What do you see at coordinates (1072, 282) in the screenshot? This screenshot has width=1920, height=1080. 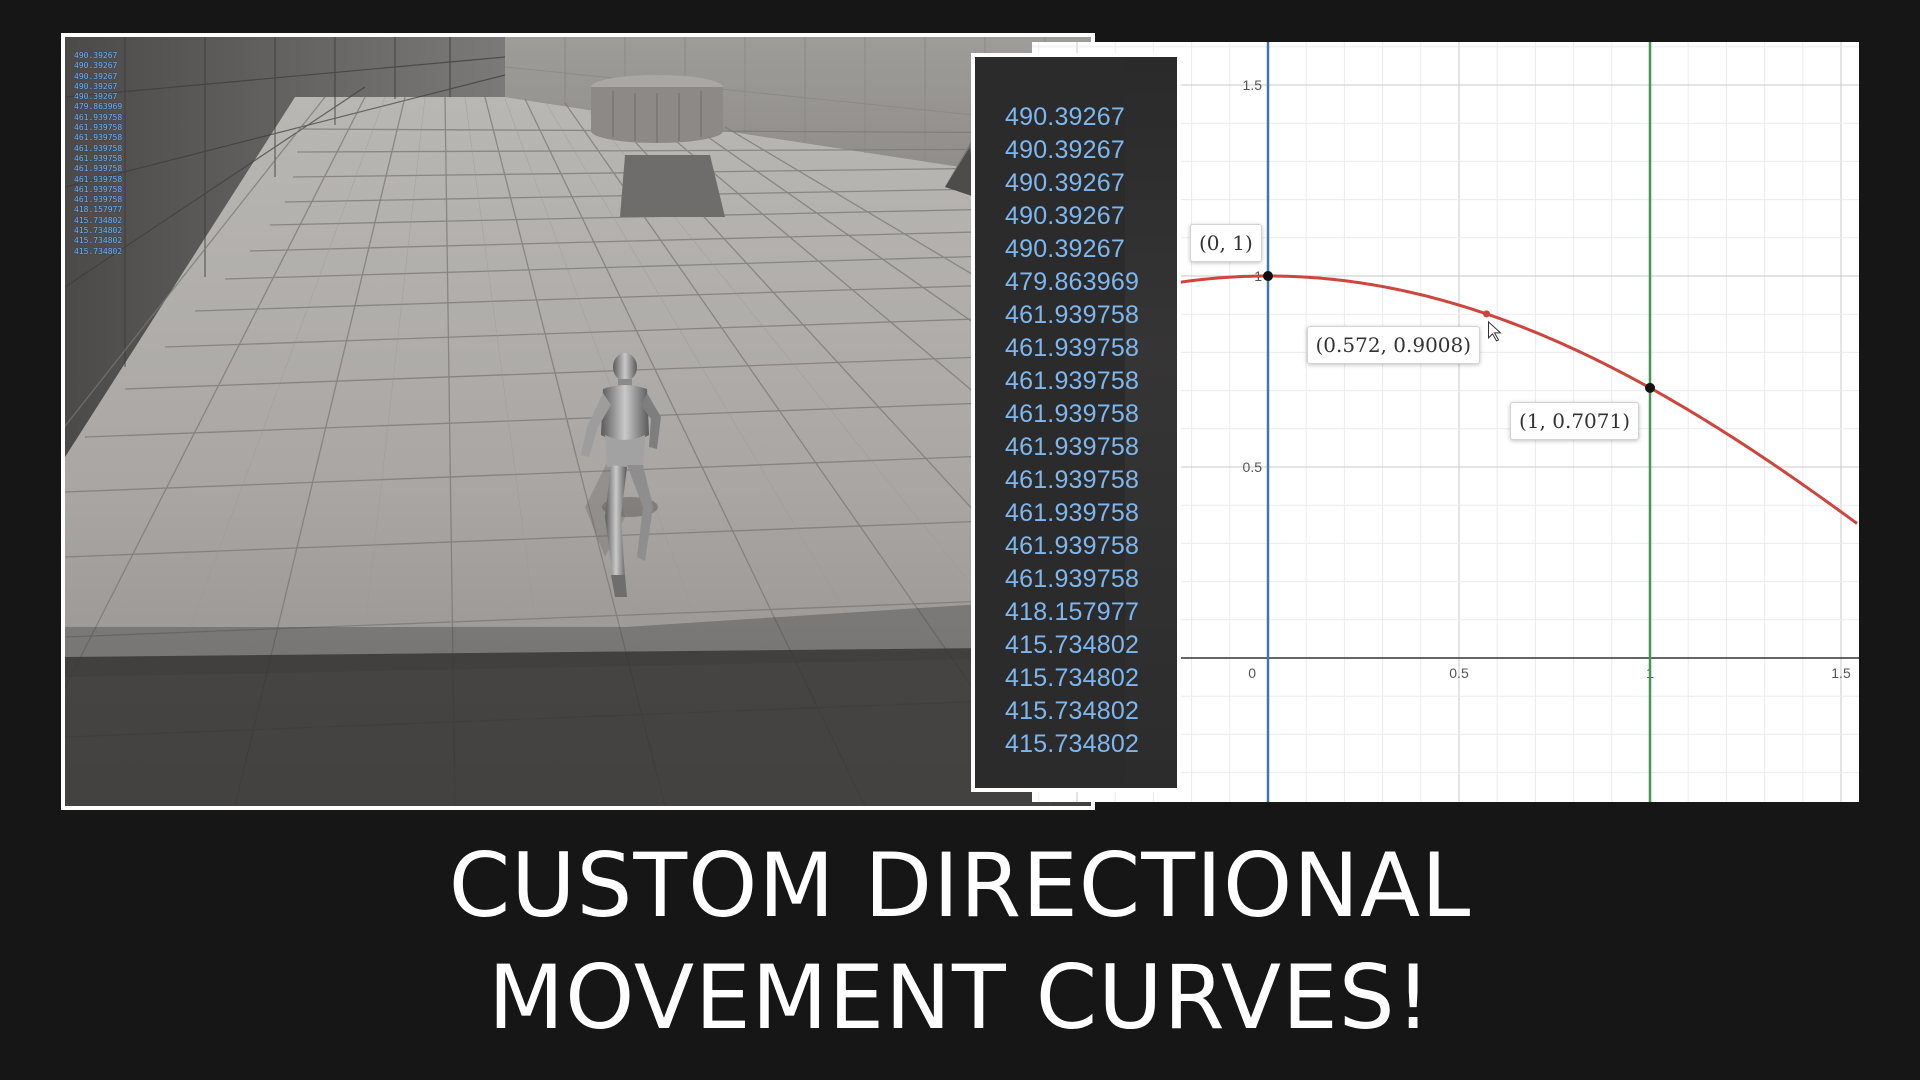 I see `debug-value: 479.863969` at bounding box center [1072, 282].